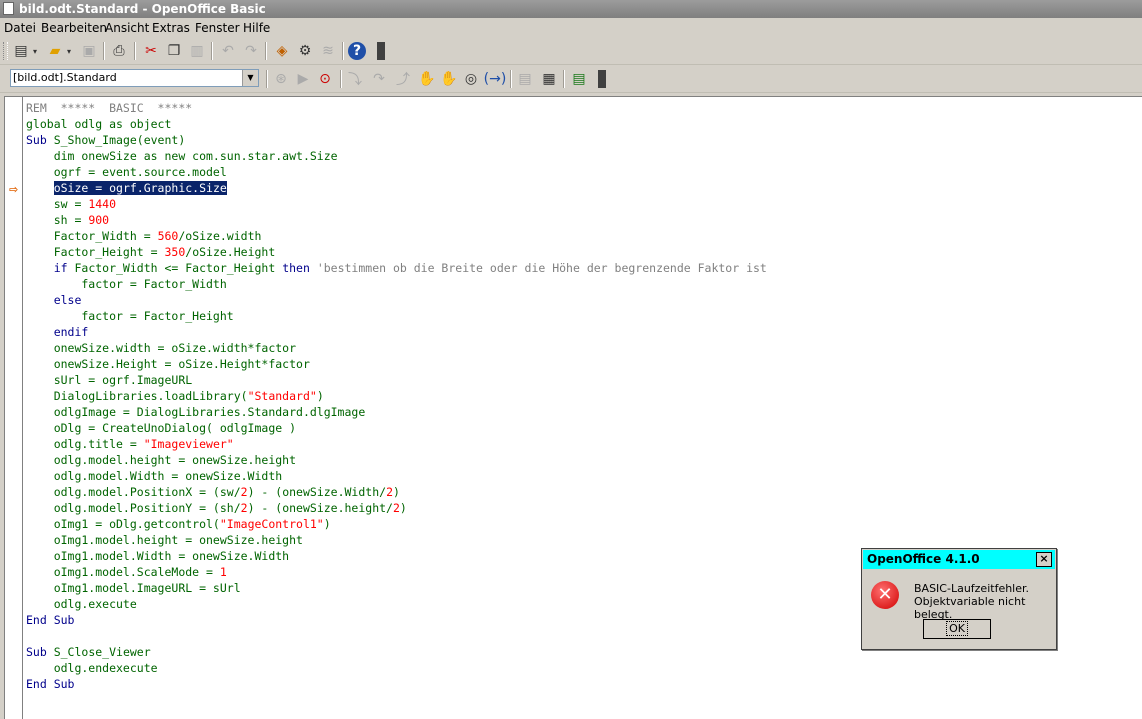  I want to click on step-into-icon: ⤵, so click(355, 79).